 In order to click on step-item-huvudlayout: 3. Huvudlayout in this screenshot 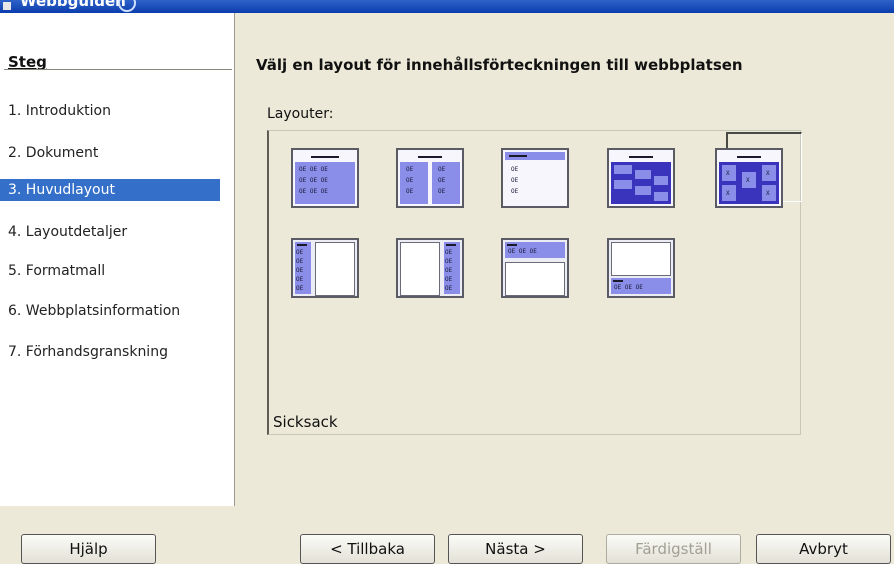, I will do `click(110, 190)`.